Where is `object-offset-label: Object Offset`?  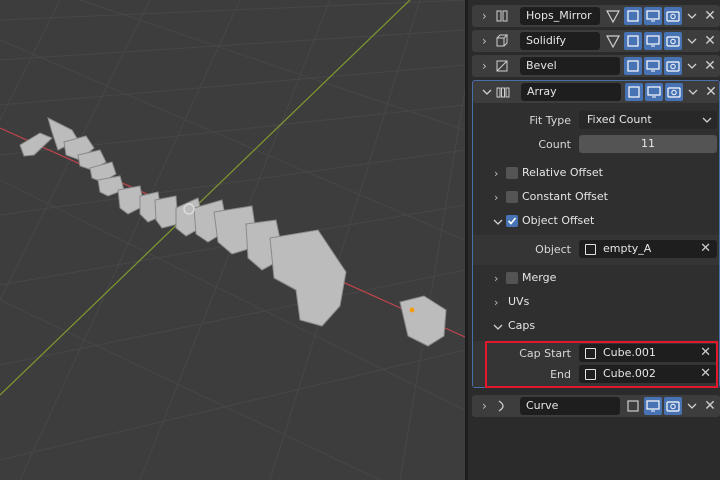 object-offset-label: Object Offset is located at coordinates (558, 220).